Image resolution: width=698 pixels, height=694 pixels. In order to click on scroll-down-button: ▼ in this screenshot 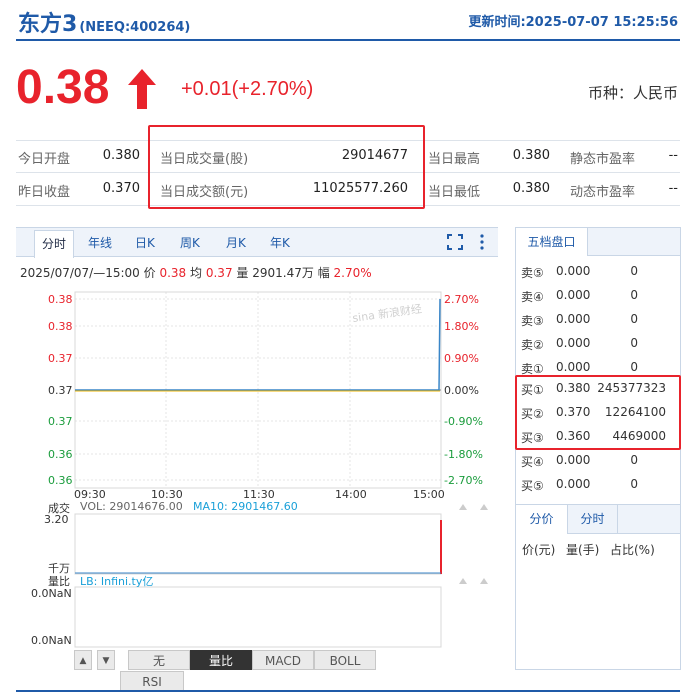, I will do `click(106, 660)`.